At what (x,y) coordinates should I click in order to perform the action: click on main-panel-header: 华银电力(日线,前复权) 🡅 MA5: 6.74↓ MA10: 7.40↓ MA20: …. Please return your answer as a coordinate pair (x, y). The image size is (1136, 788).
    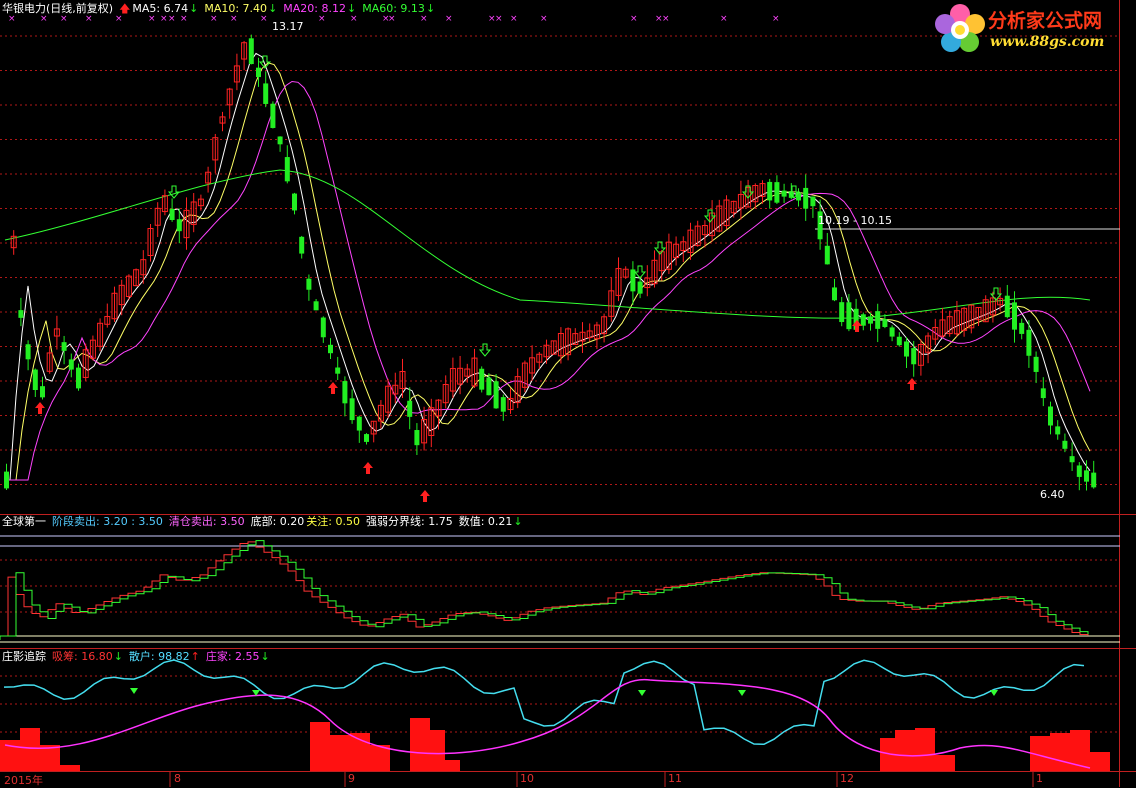
    Looking at the image, I should click on (221, 9).